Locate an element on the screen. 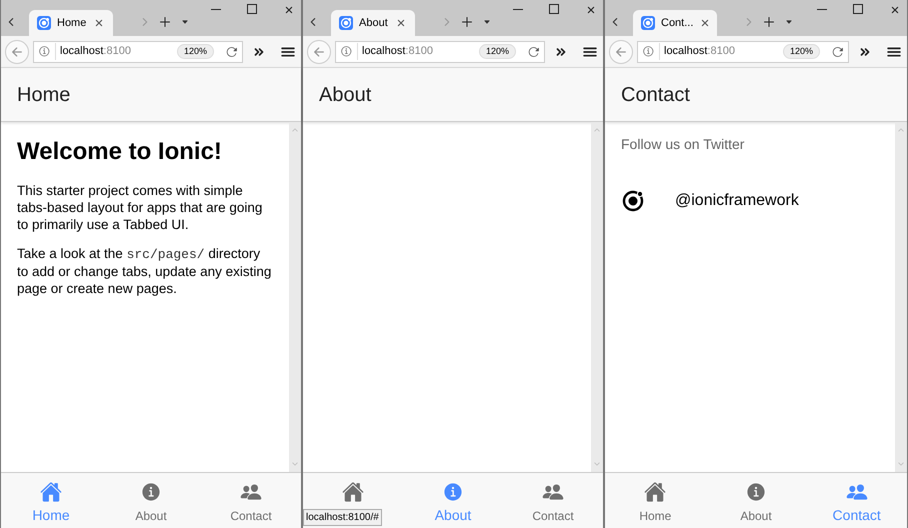 Image resolution: width=908 pixels, height=528 pixels. paragraph: This starter project comes with simple tabs-based layout for apps that are going to primarily use a Tabbed UI. is located at coordinates (140, 207).